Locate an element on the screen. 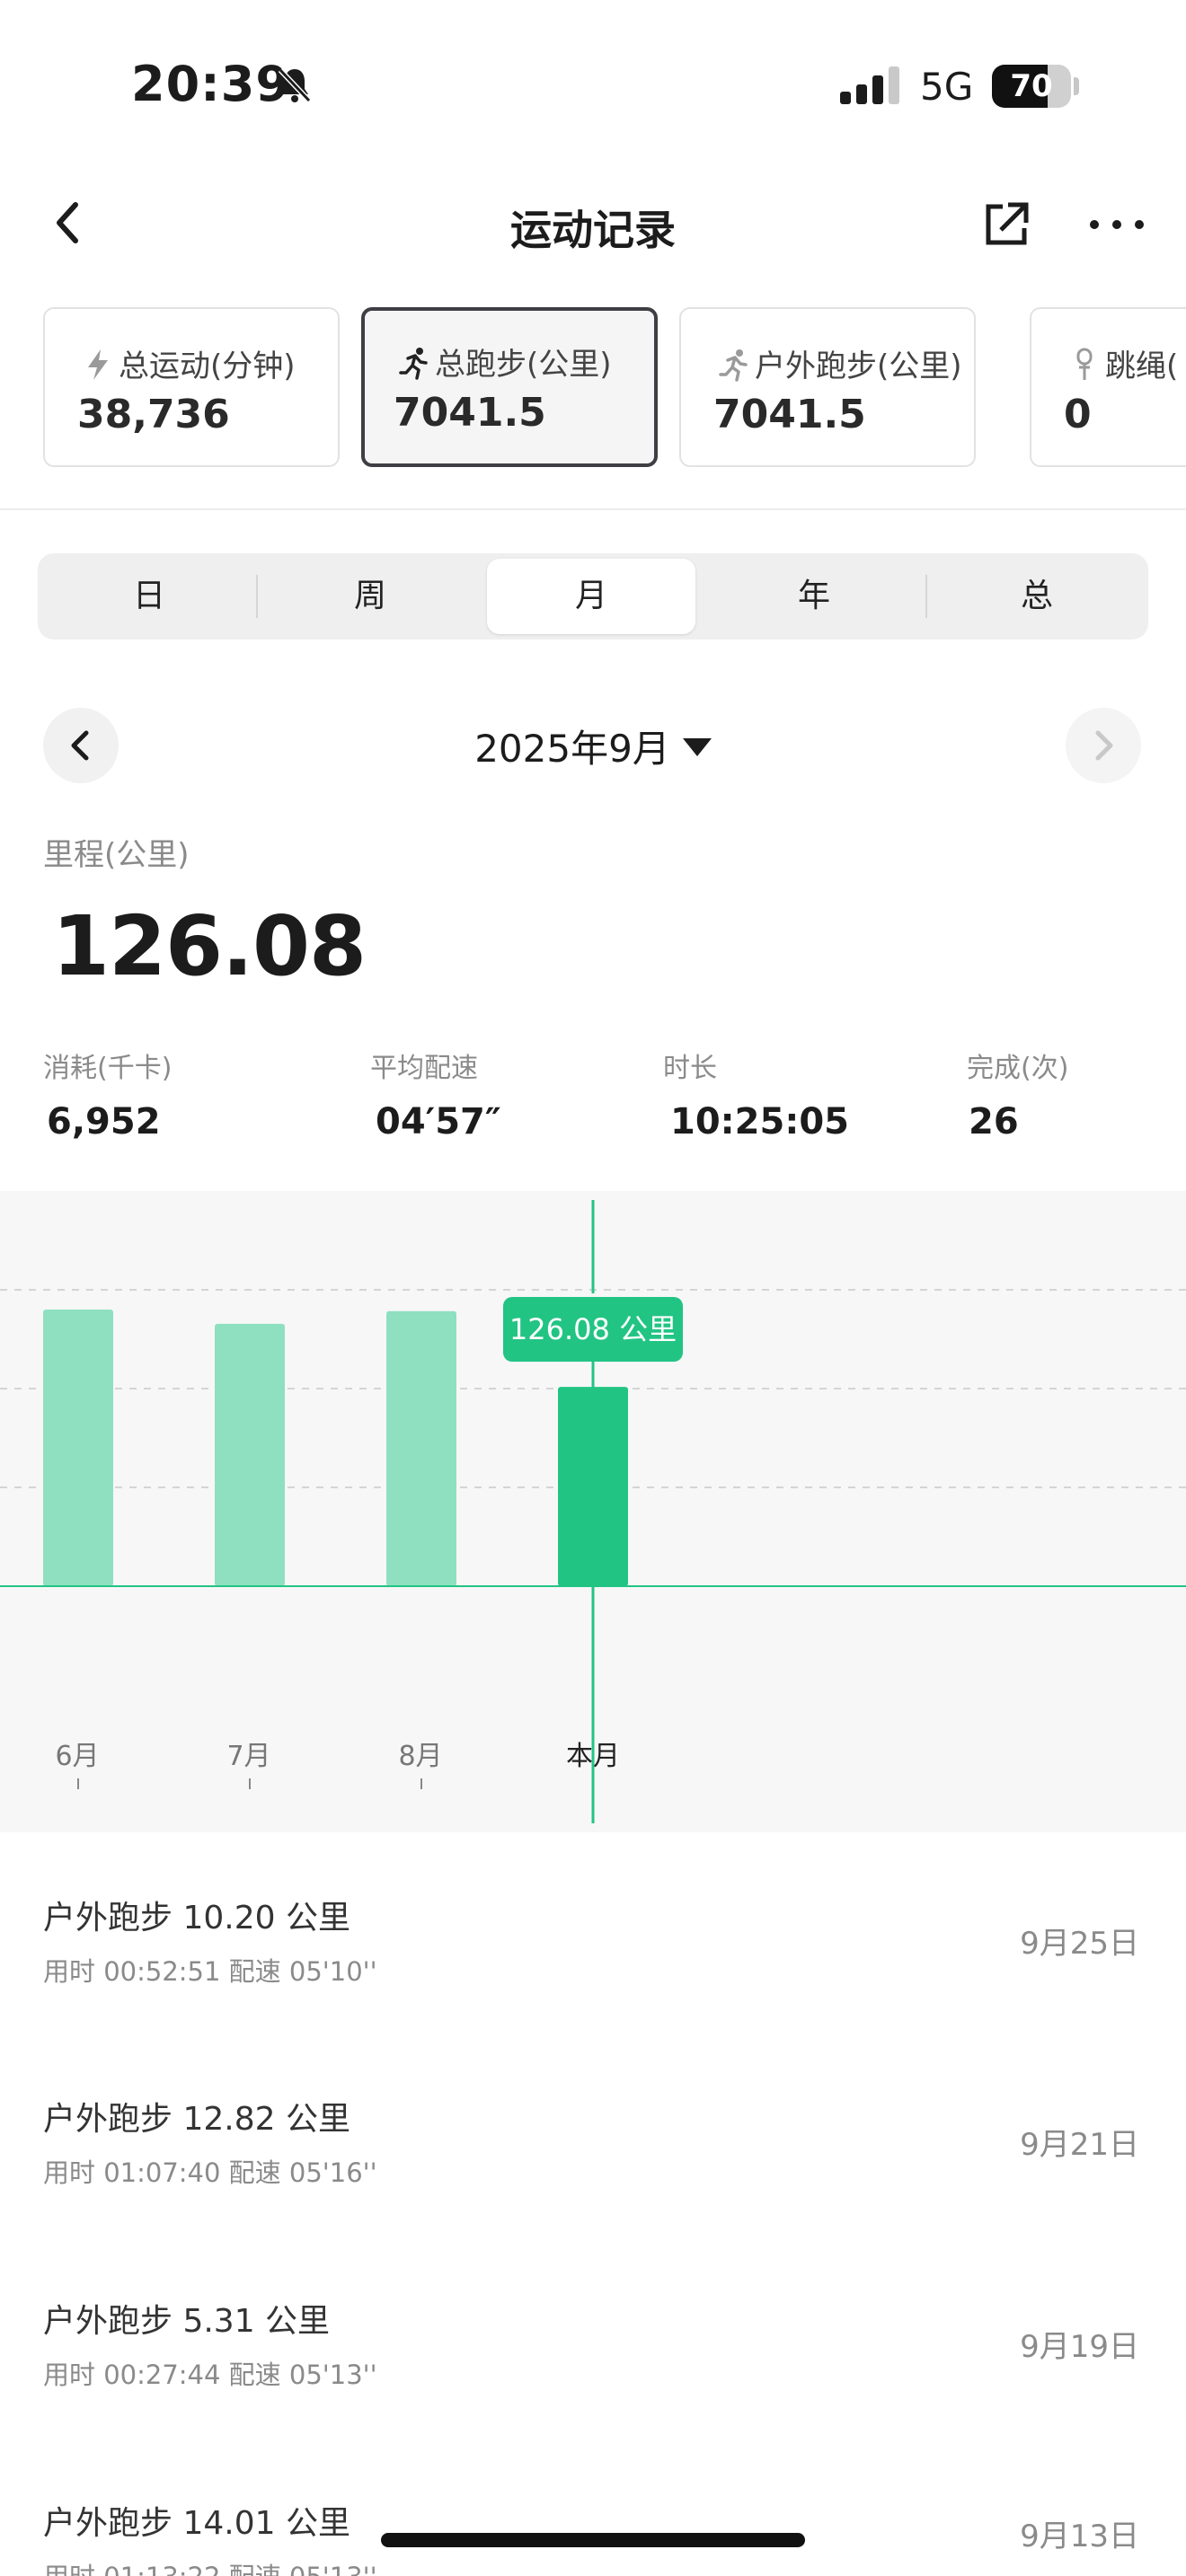 This screenshot has height=2576, width=1186. record-title: 户外跑步 12.82 公里 is located at coordinates (196, 2119).